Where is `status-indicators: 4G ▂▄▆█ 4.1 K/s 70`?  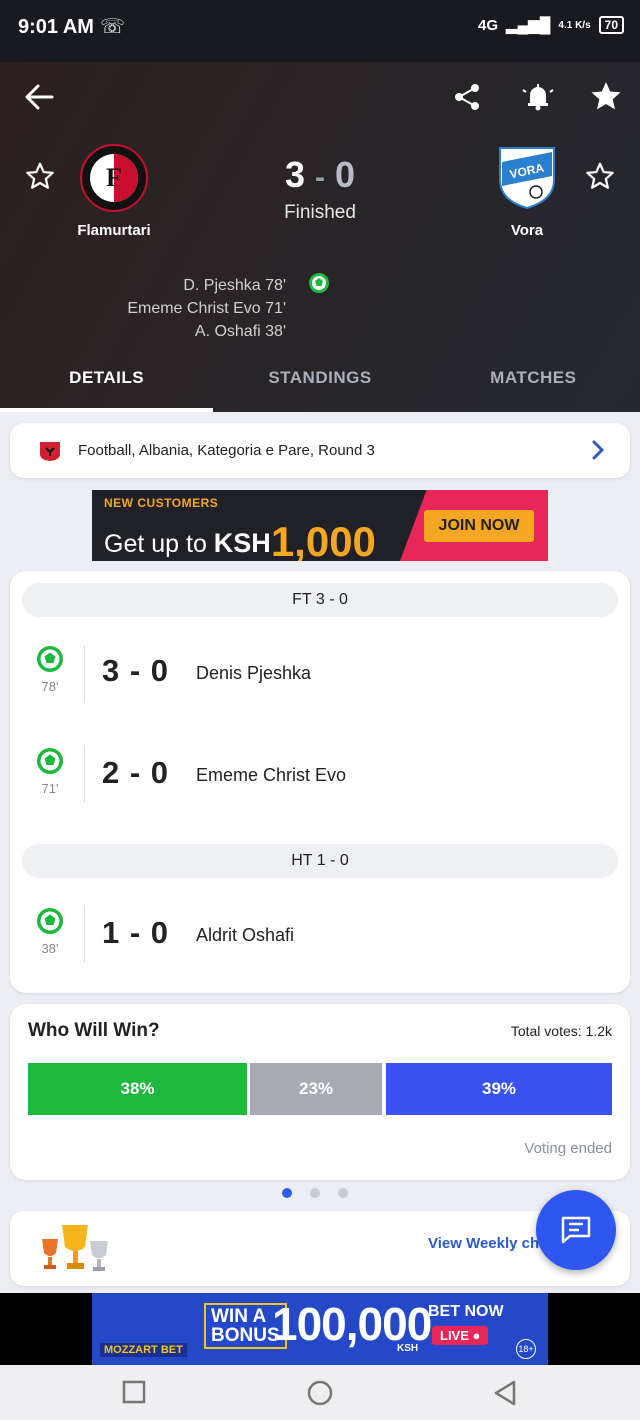 status-indicators: 4G ▂▄▆█ 4.1 K/s 70 is located at coordinates (551, 25).